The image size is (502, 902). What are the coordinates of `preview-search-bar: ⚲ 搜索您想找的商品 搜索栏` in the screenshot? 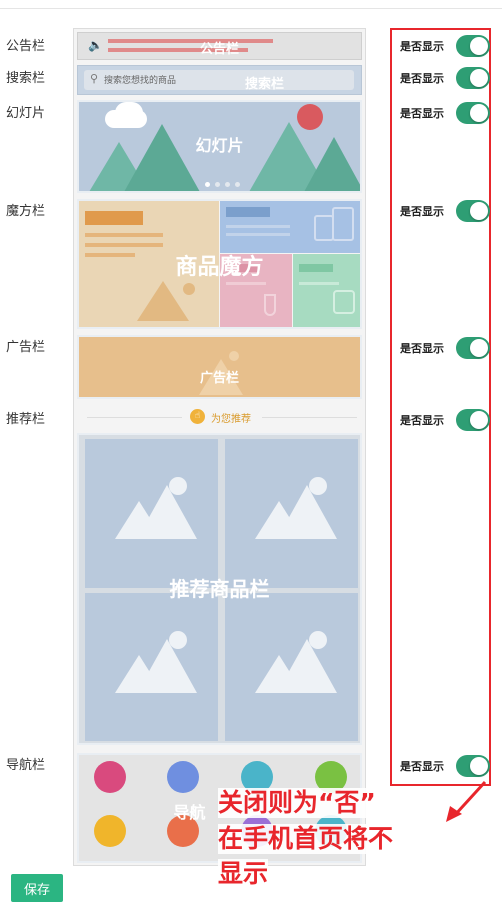 It's located at (219, 80).